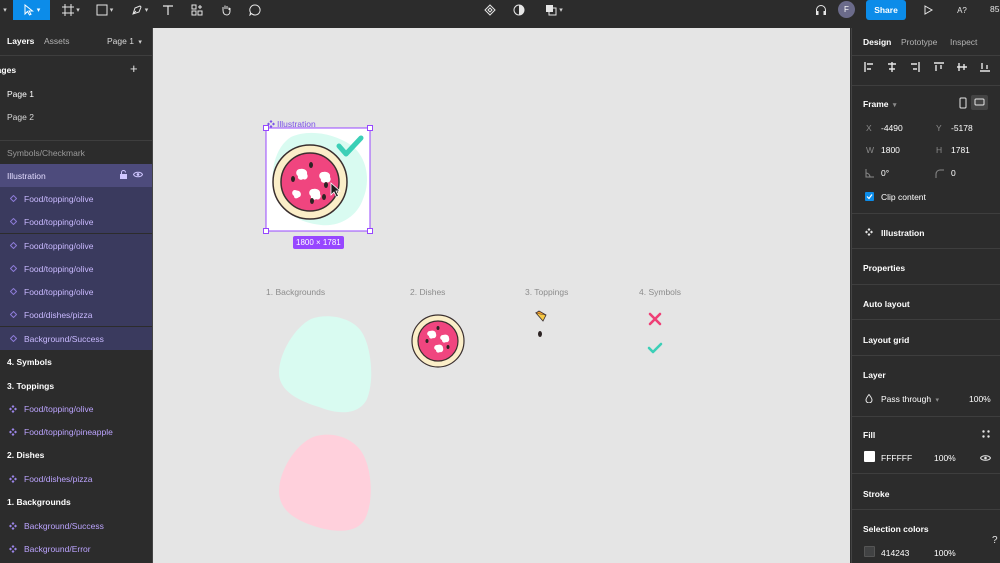  I want to click on component-tool-button, so click(490, 10).